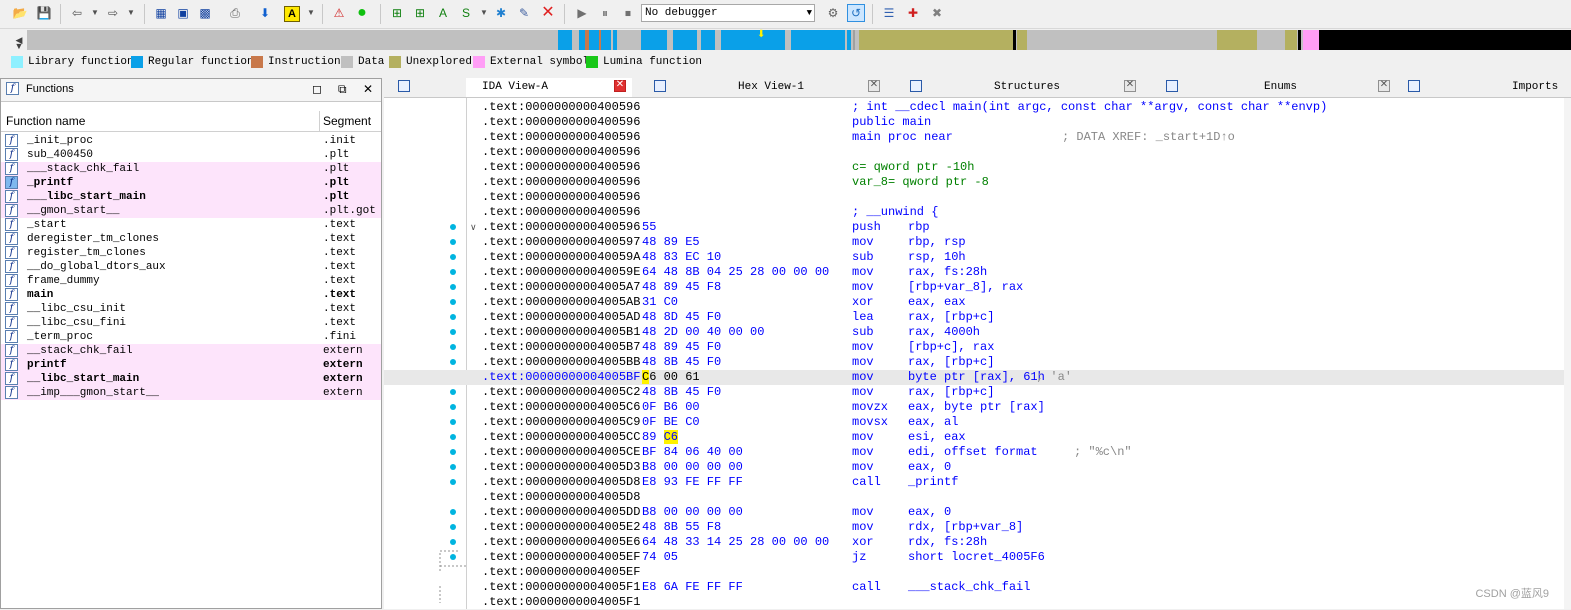 The width and height of the screenshot is (1571, 610). What do you see at coordinates (977, 602) in the screenshot?
I see `disasm-line: .text:00000000004005F1` at bounding box center [977, 602].